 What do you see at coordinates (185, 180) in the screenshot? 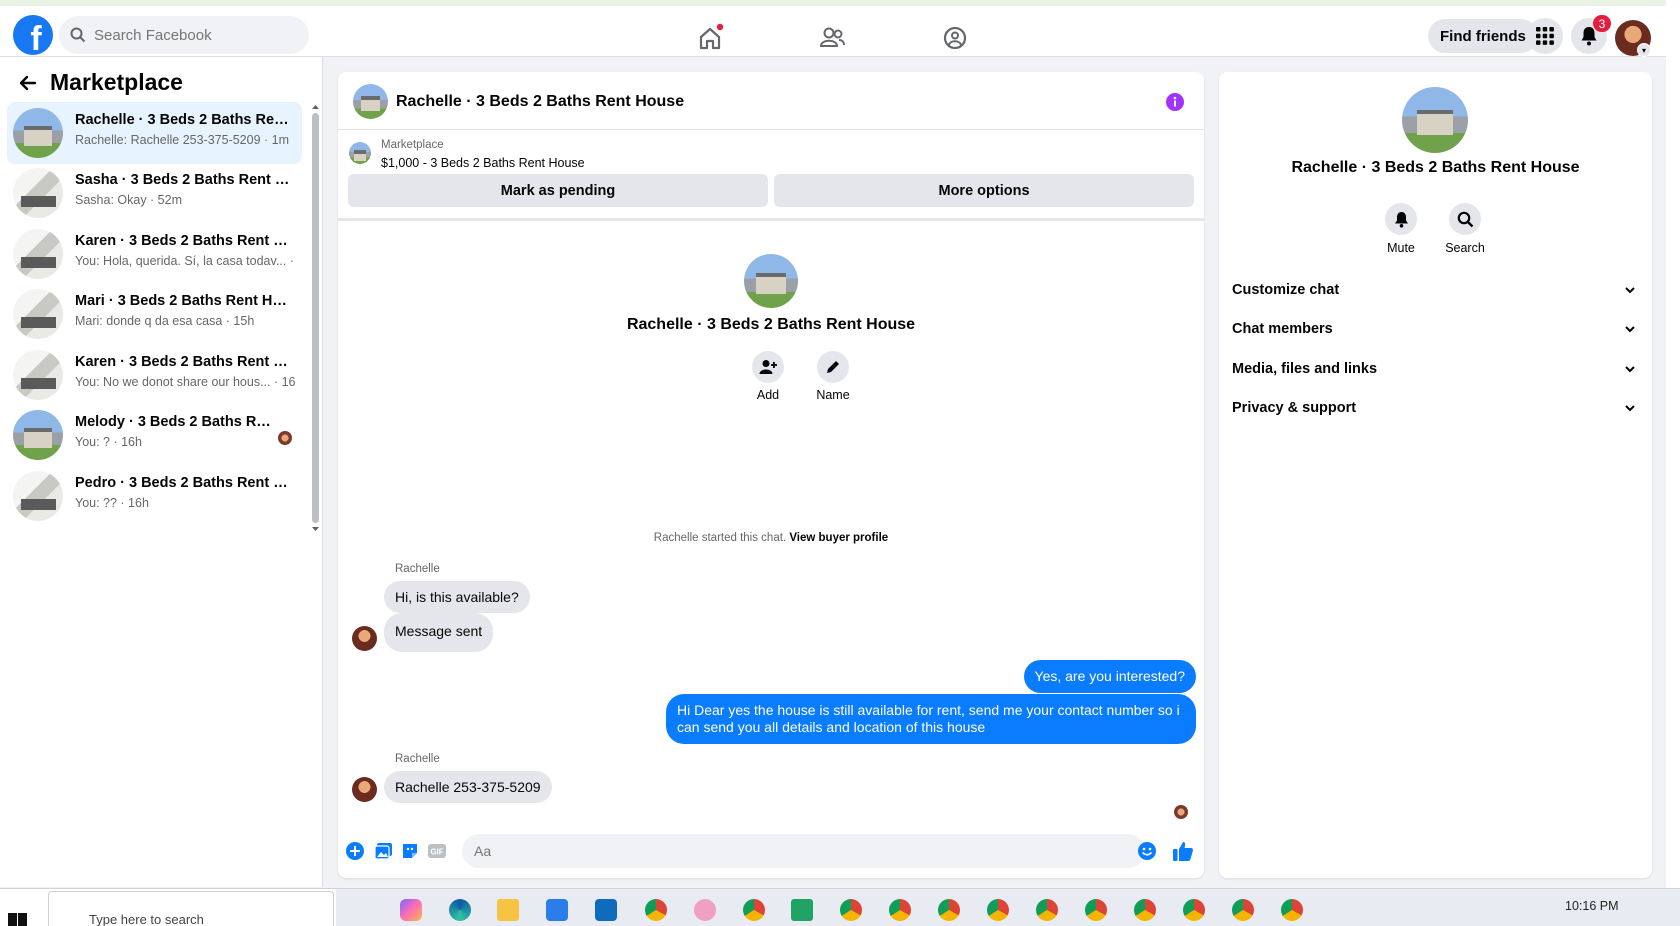
I see `conversation-name: Sasha · 3 Beds 2 Baths Rent House` at bounding box center [185, 180].